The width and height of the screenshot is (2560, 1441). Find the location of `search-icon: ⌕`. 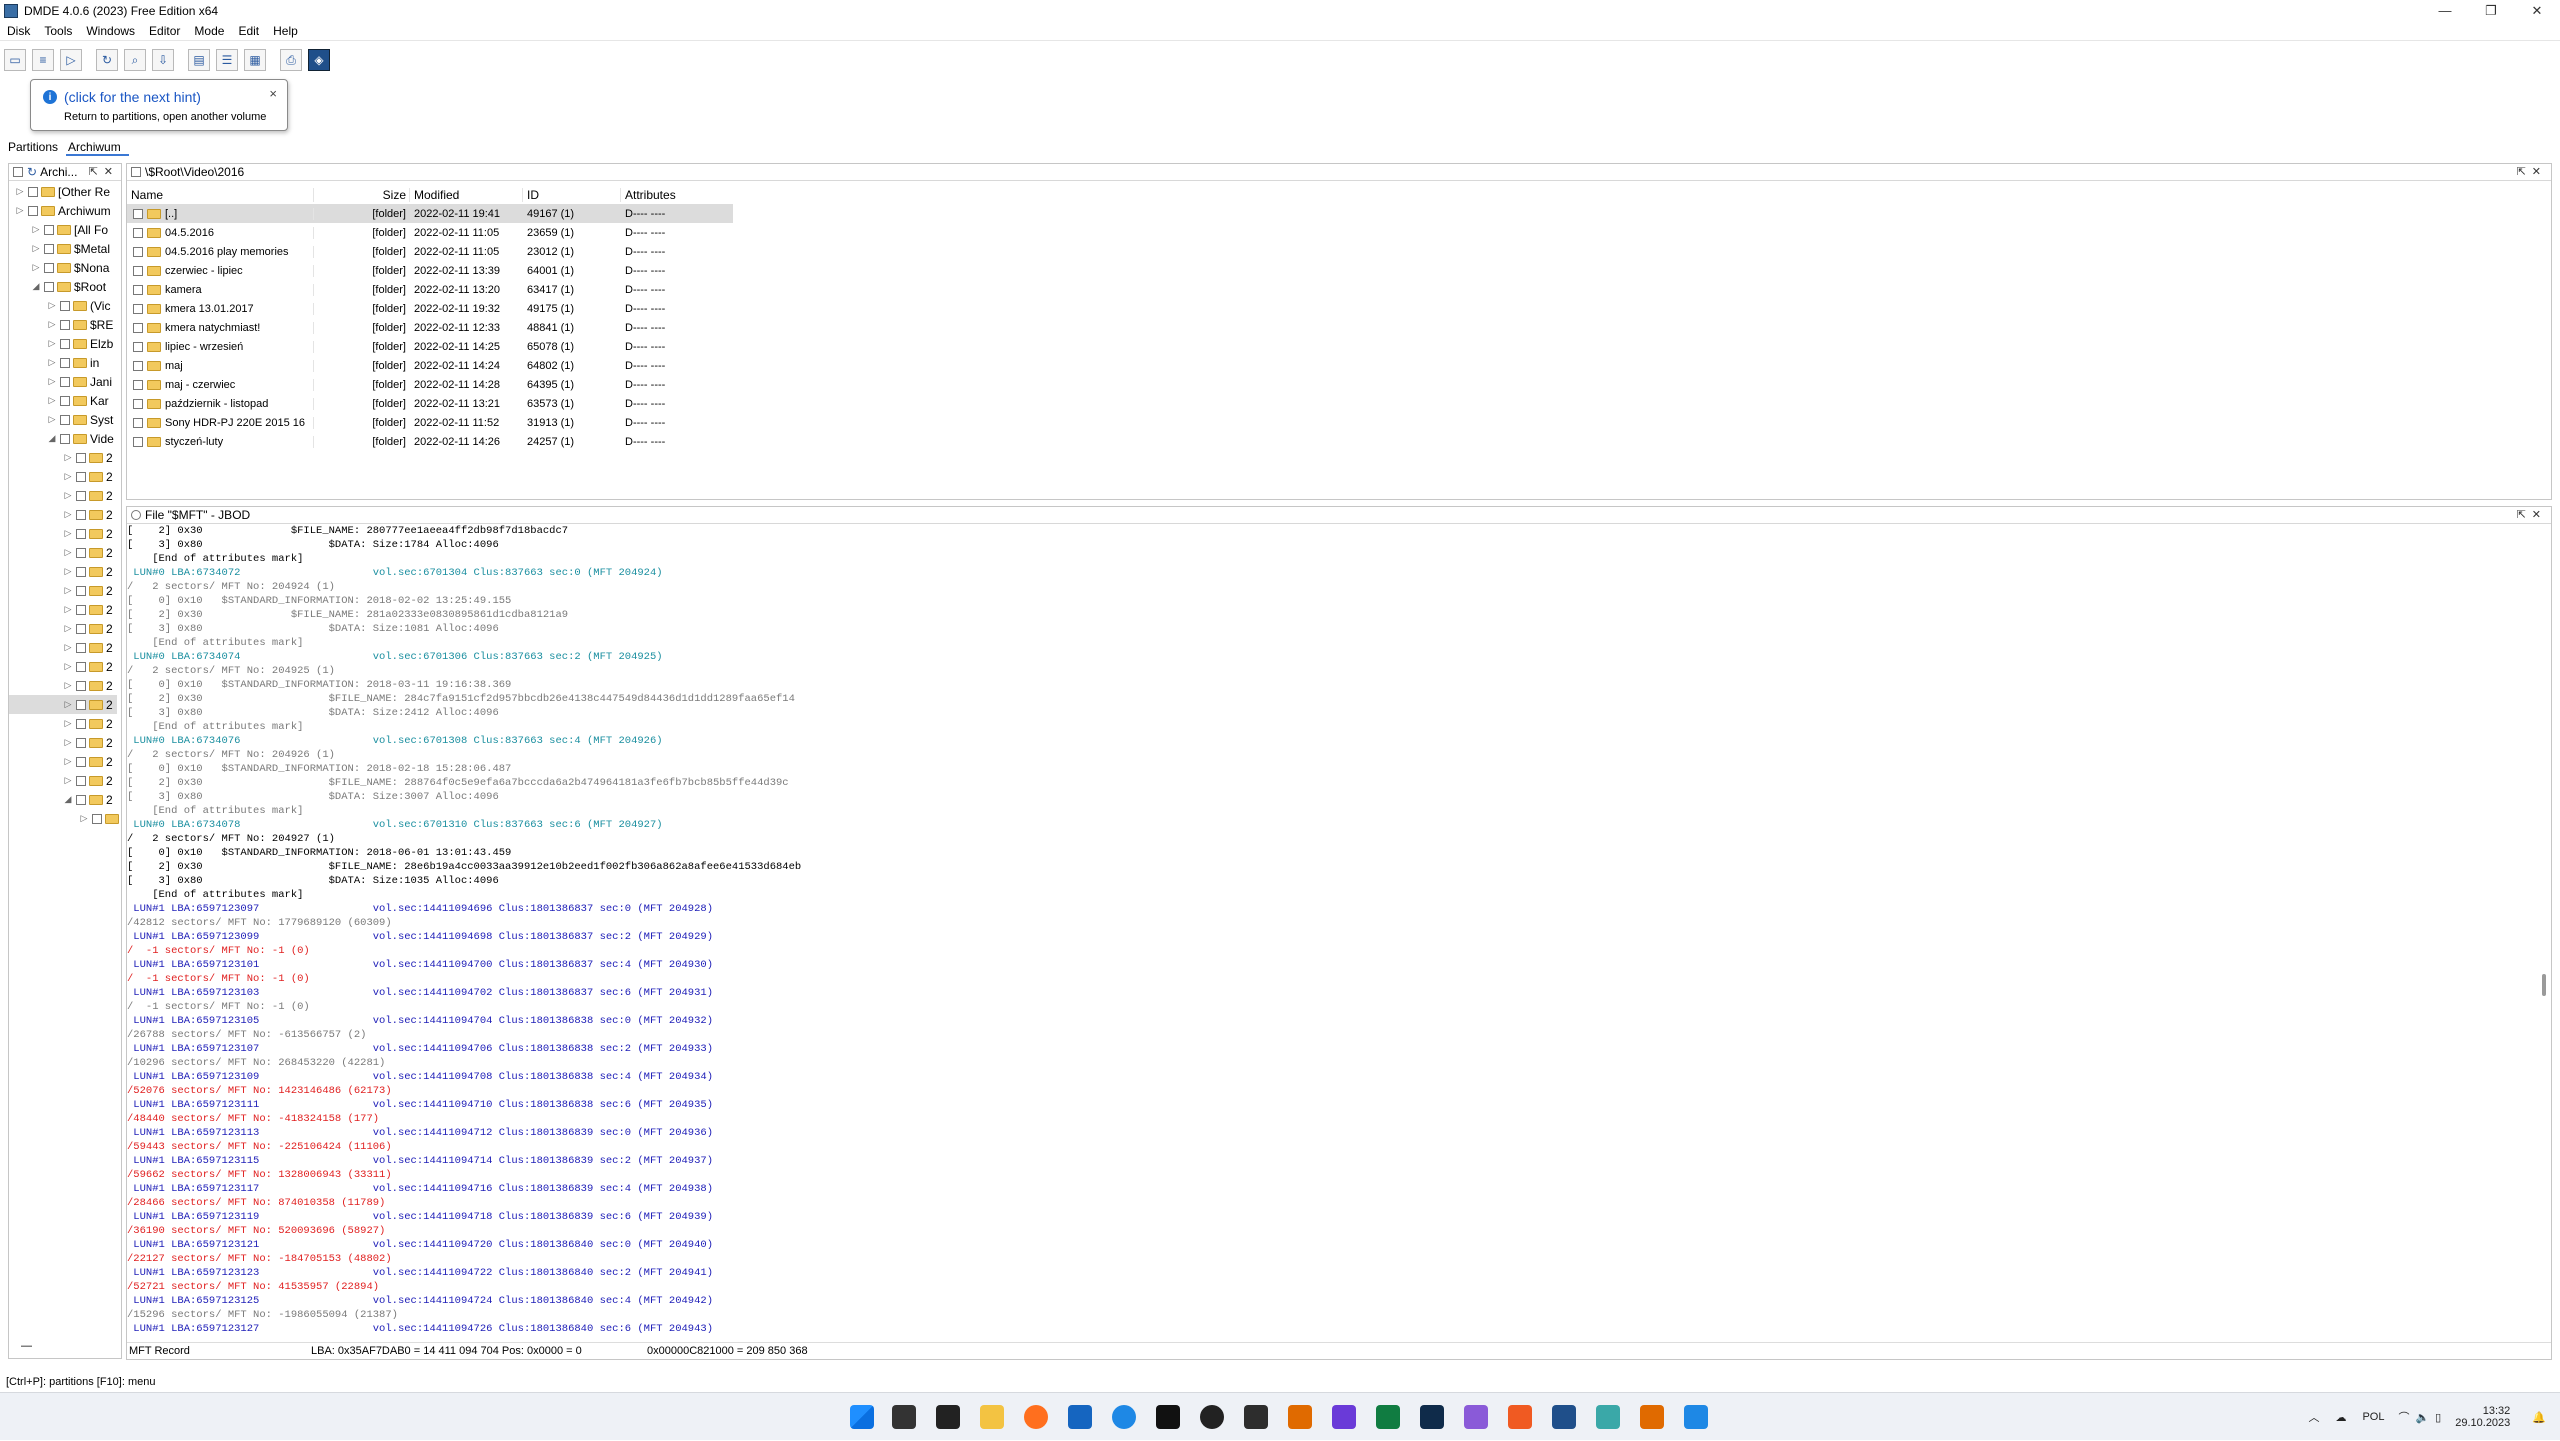

search-icon: ⌕ is located at coordinates (135, 60).